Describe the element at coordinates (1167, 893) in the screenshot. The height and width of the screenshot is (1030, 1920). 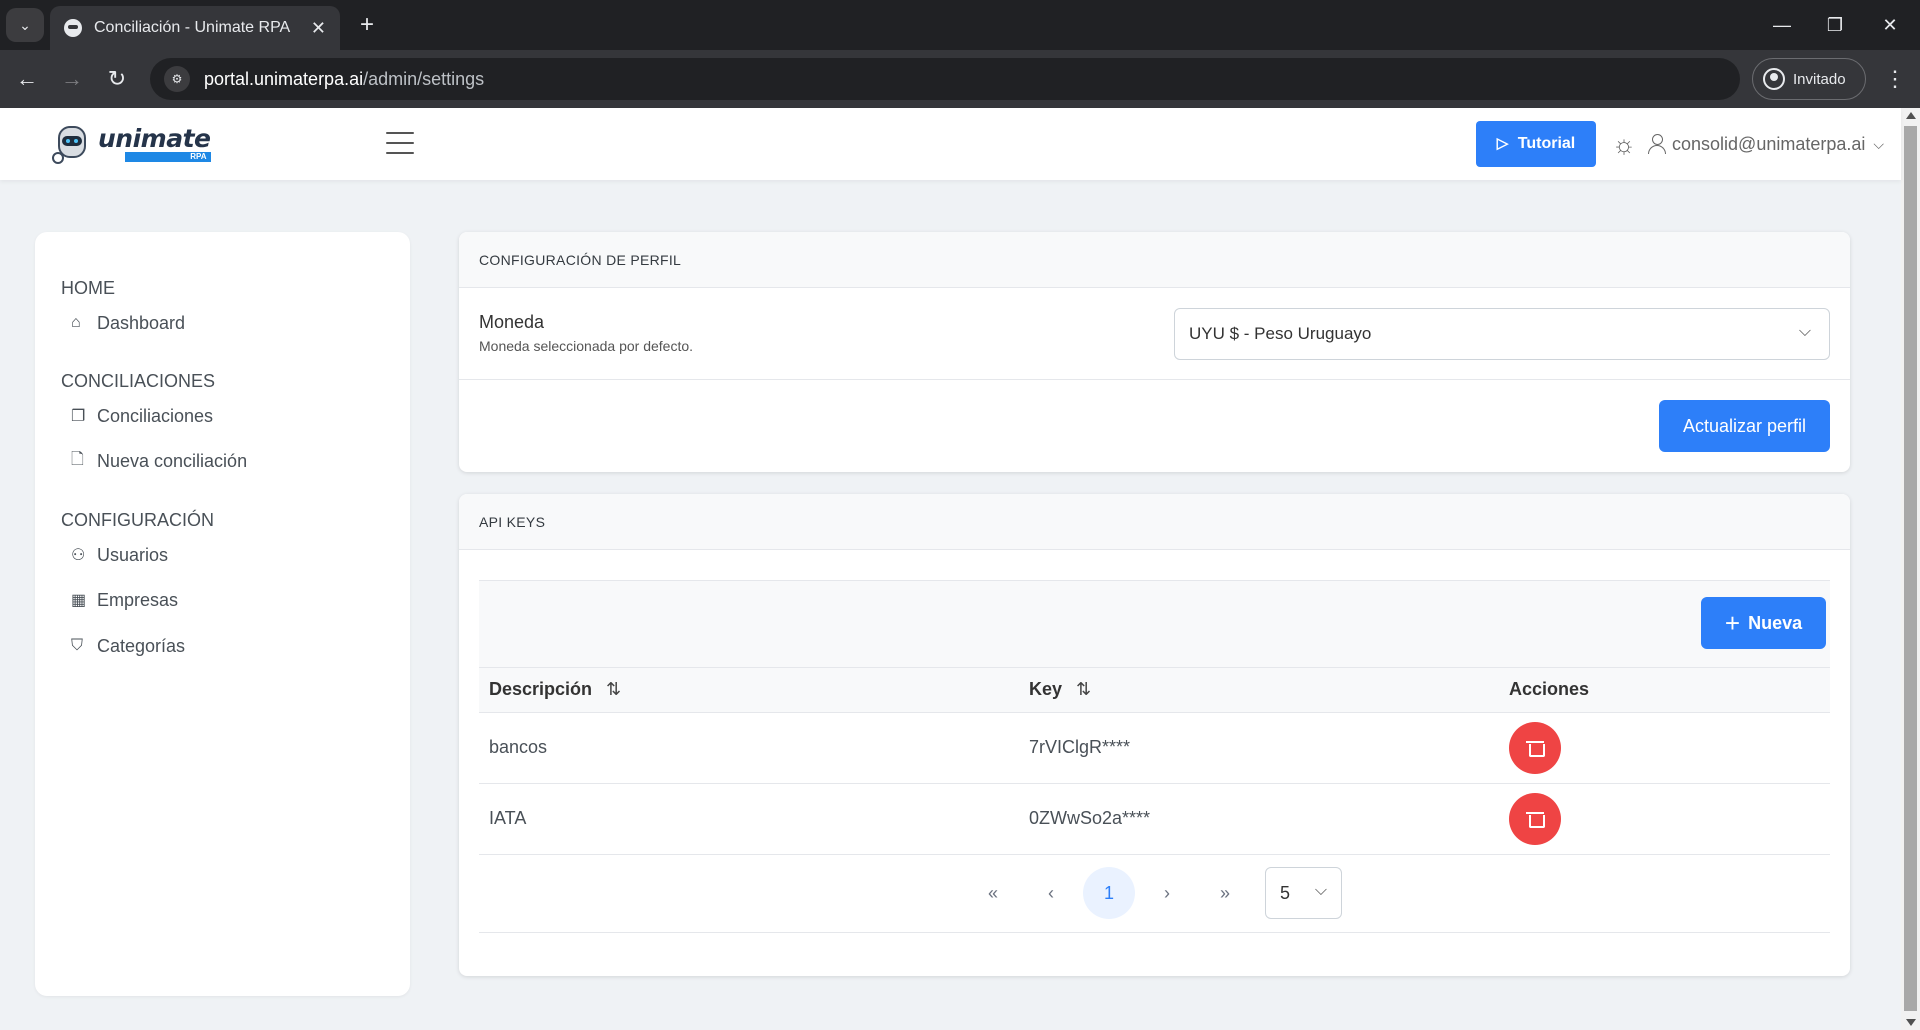
I see `next-page-icon: ›` at that location.